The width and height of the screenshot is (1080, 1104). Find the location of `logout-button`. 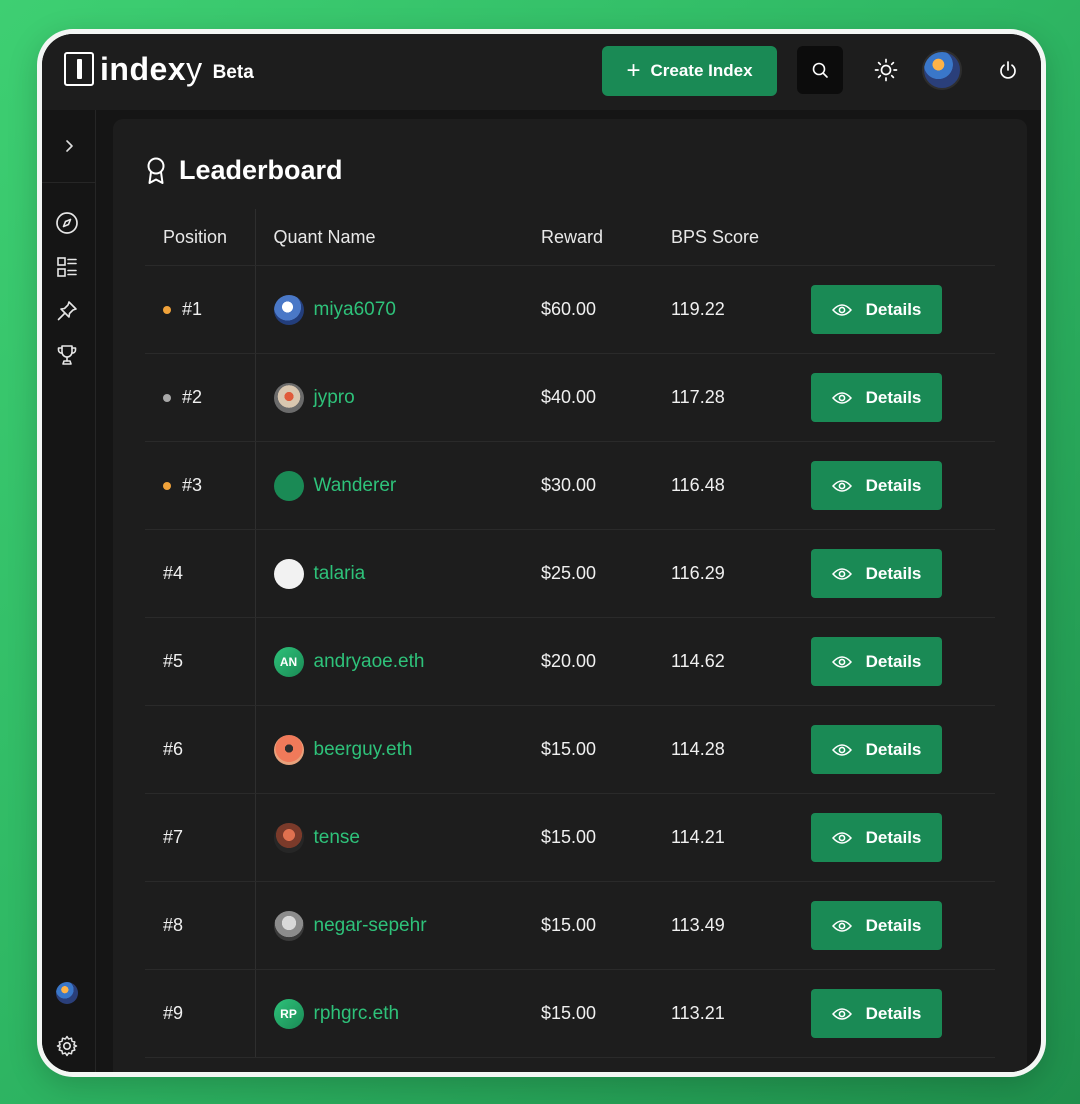

logout-button is located at coordinates (1008, 70).